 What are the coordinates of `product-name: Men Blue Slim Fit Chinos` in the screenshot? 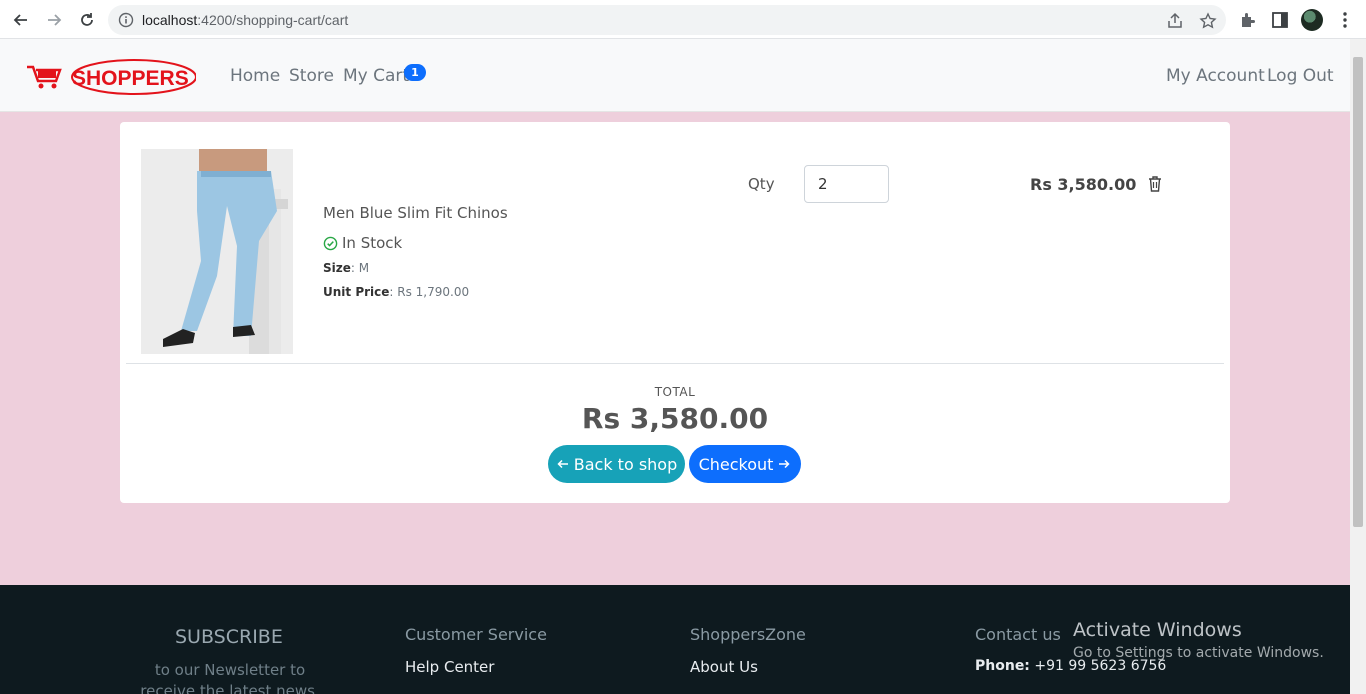 It's located at (415, 213).